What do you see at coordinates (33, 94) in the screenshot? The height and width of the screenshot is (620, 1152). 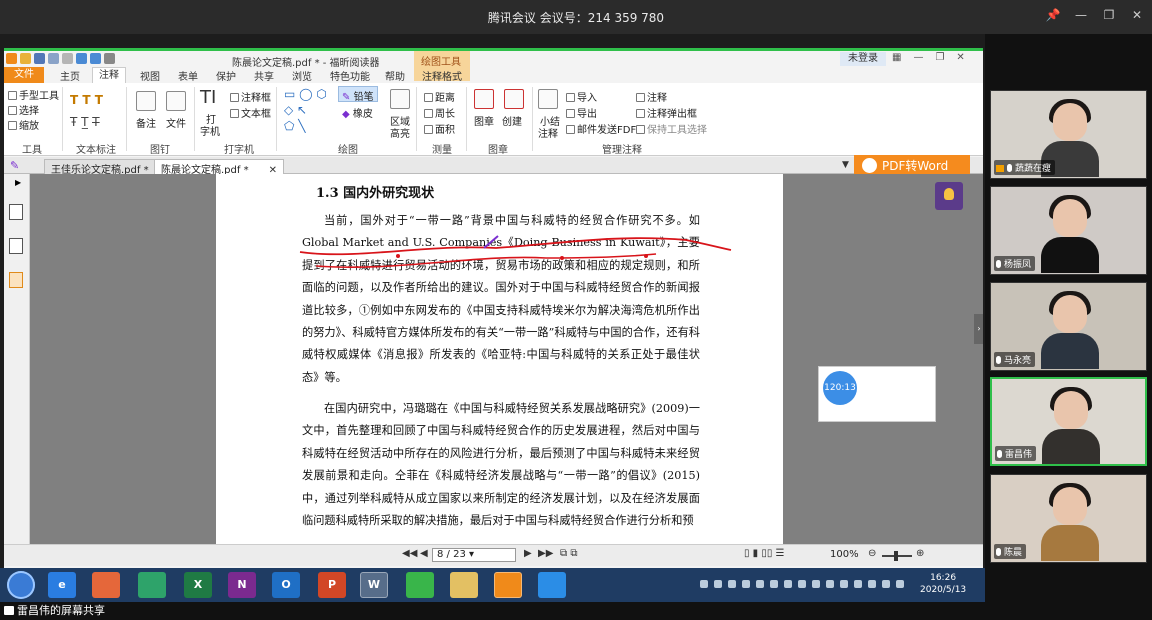 I see `hand-tool-button: 手型工具` at bounding box center [33, 94].